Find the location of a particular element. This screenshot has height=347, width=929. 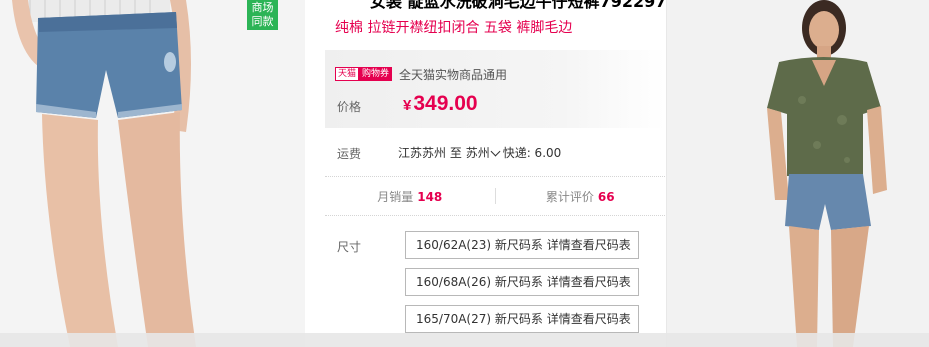

price-value: ¥349.00 is located at coordinates (440, 104).